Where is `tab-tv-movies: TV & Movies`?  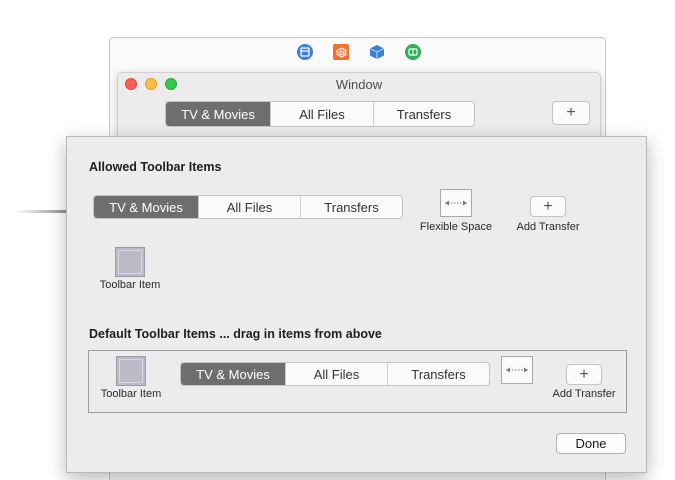 tab-tv-movies: TV & Movies is located at coordinates (218, 114).